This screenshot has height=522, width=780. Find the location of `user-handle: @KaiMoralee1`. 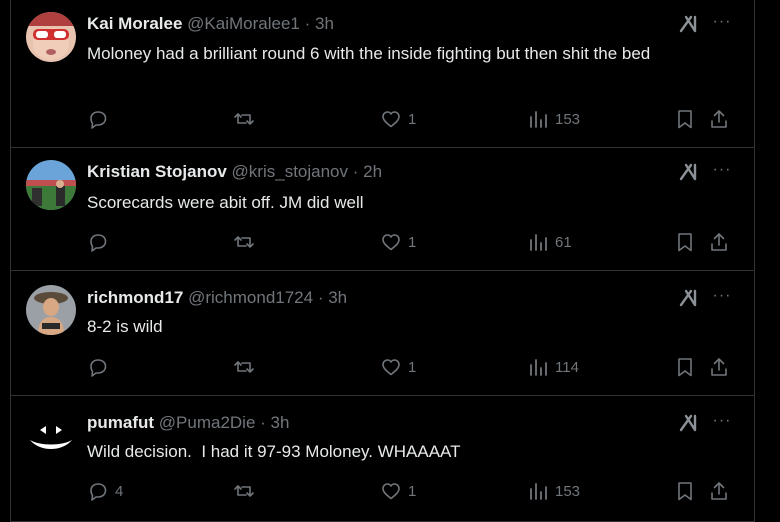

user-handle: @KaiMoralee1 is located at coordinates (243, 23).